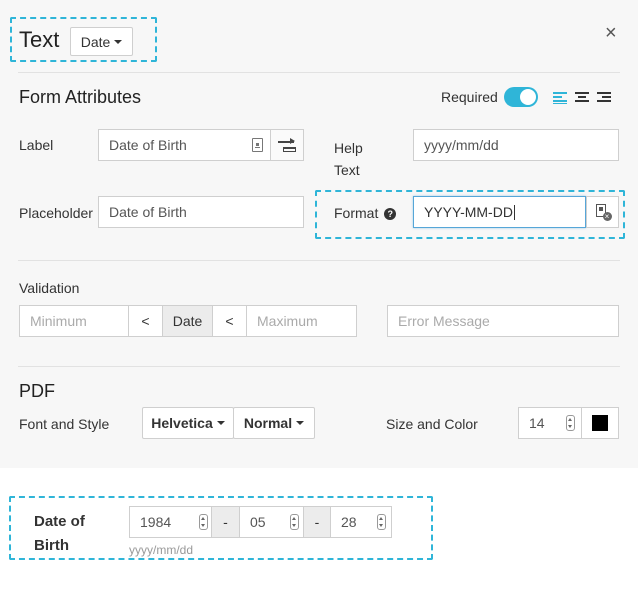 This screenshot has width=638, height=612. I want to click on help-icon: ?, so click(390, 214).